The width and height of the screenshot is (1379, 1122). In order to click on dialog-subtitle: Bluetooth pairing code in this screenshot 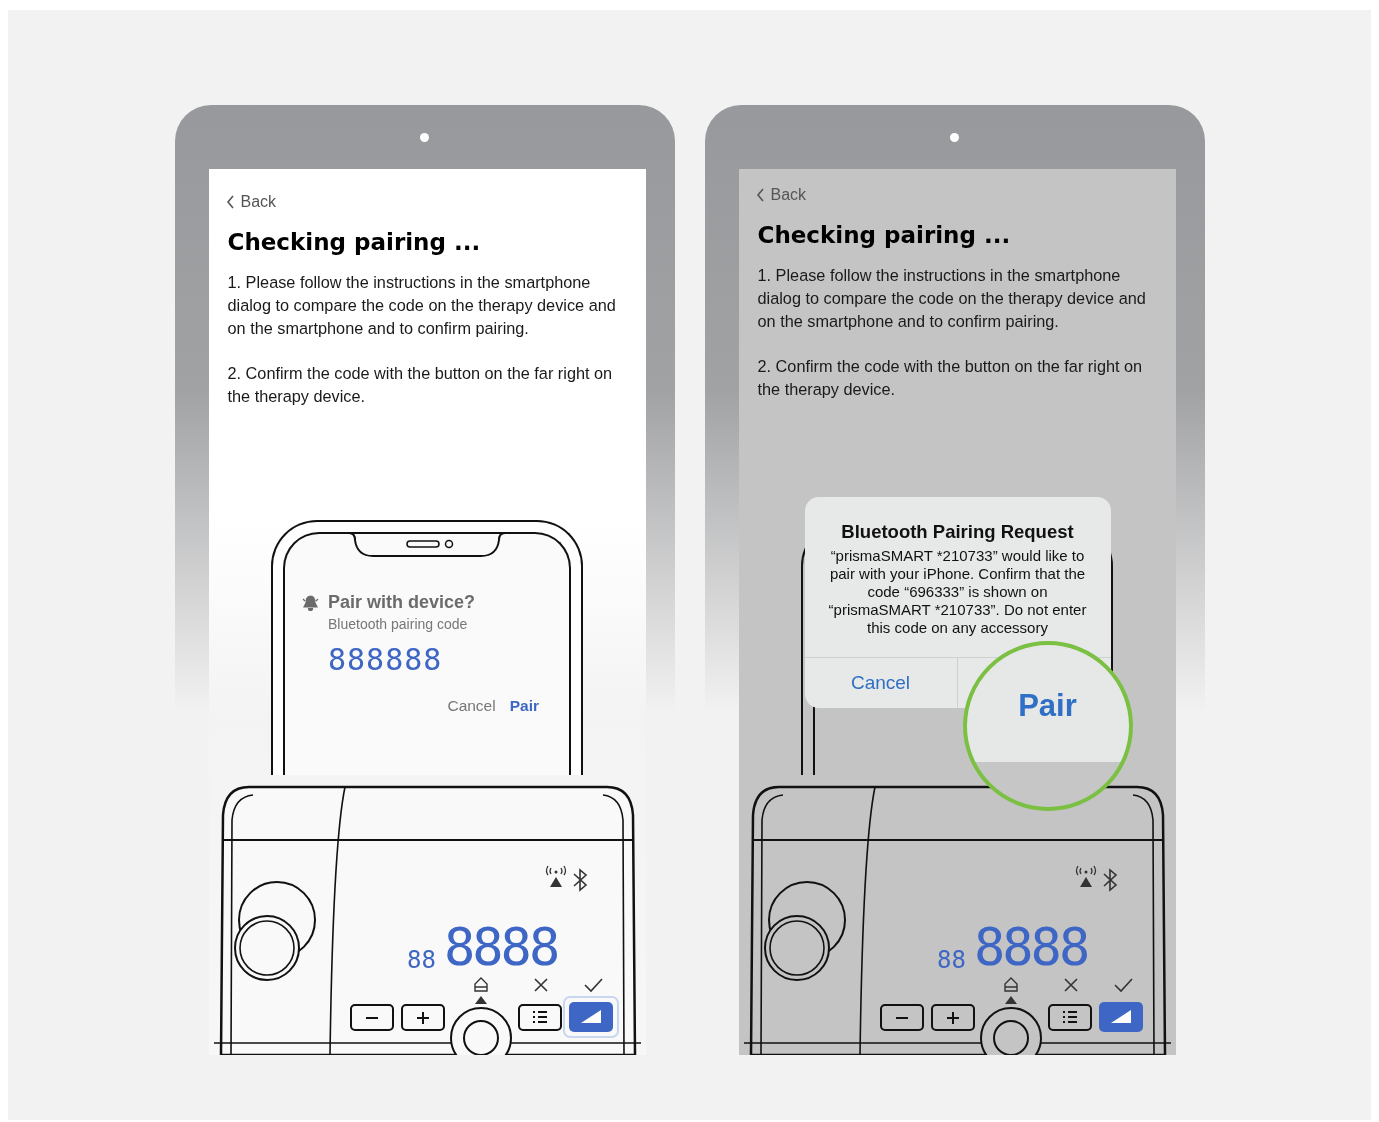, I will do `click(398, 624)`.